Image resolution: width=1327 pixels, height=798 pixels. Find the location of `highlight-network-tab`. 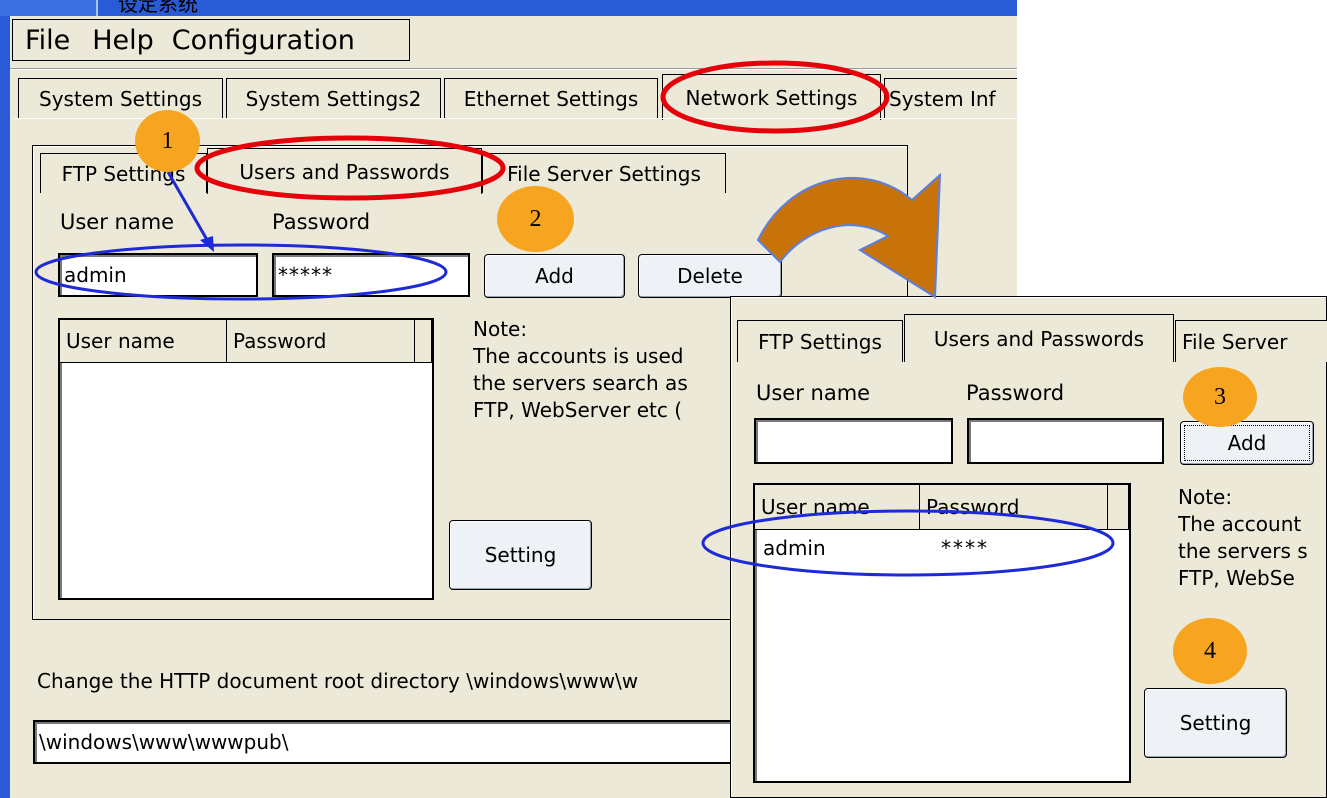

highlight-network-tab is located at coordinates (775, 97).